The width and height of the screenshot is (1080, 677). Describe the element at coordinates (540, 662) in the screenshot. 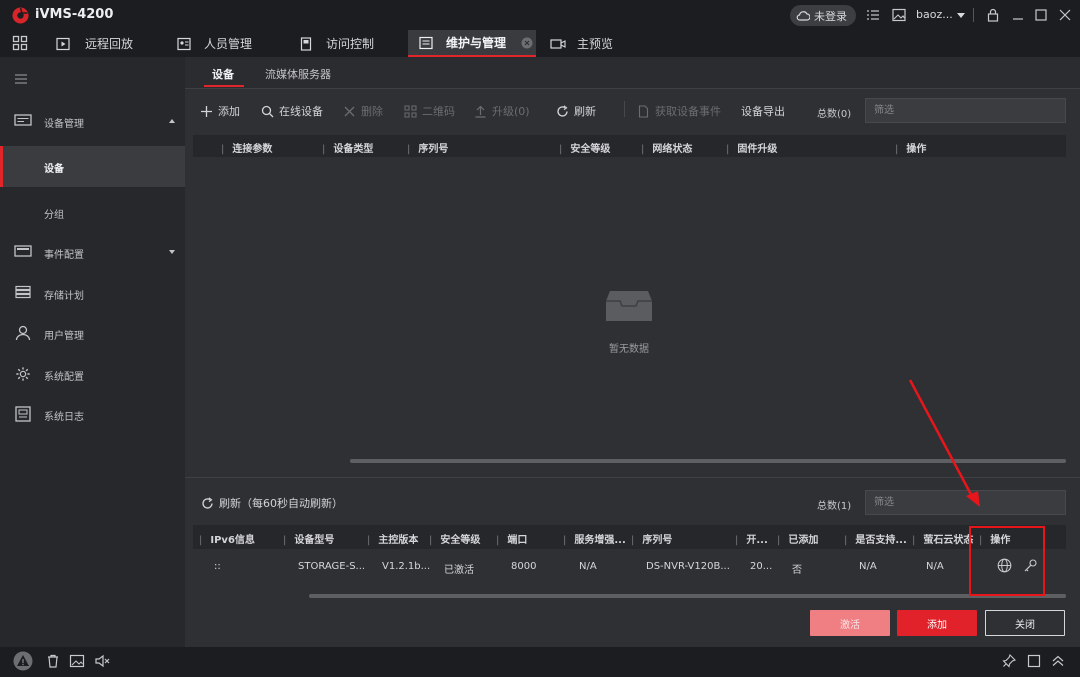

I see `status-bar` at that location.